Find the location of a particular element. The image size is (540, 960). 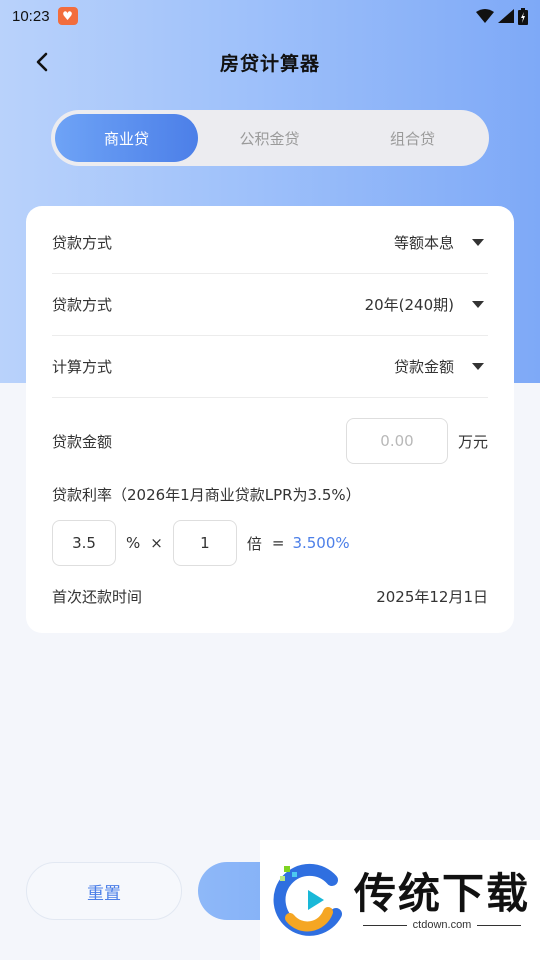

tab-provident-fund-loan: 公积金贷 is located at coordinates (269, 138).